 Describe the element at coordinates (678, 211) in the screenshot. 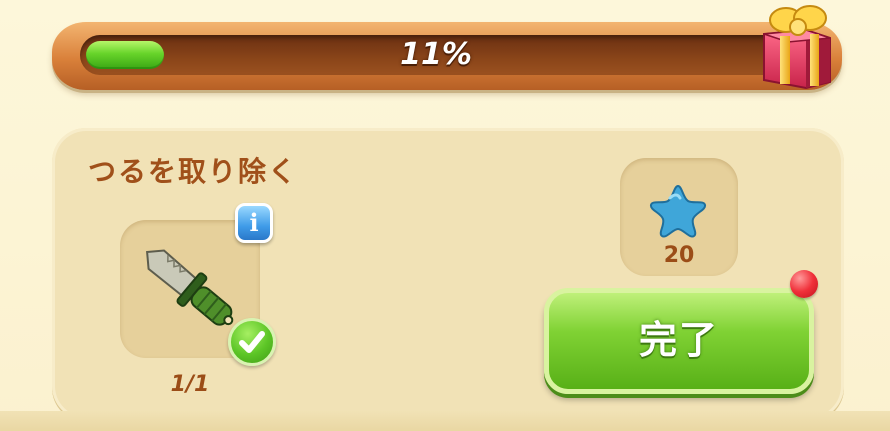

I see `blue-star-icon` at that location.